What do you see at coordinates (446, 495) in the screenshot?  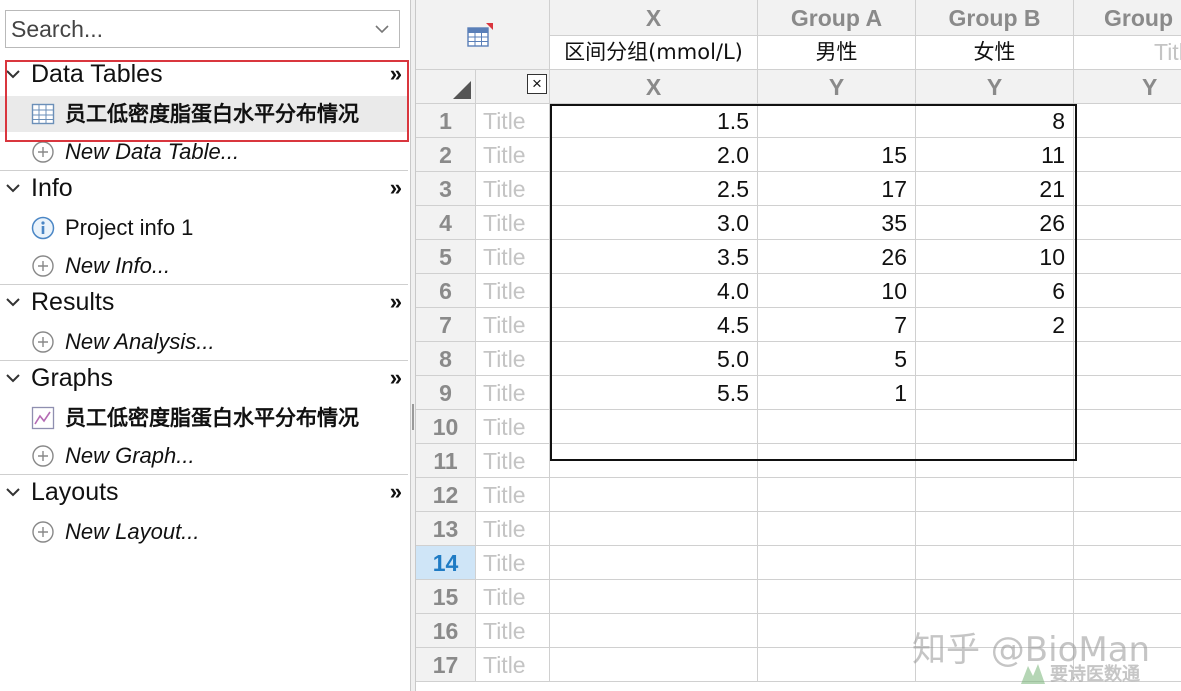 I see `row-number: 12` at bounding box center [446, 495].